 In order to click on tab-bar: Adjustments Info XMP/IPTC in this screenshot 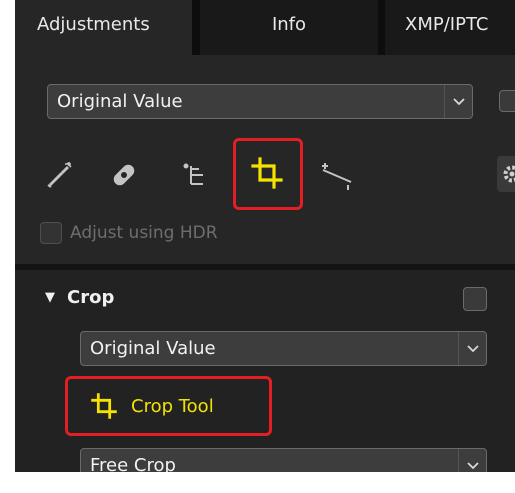, I will do `click(265, 27)`.